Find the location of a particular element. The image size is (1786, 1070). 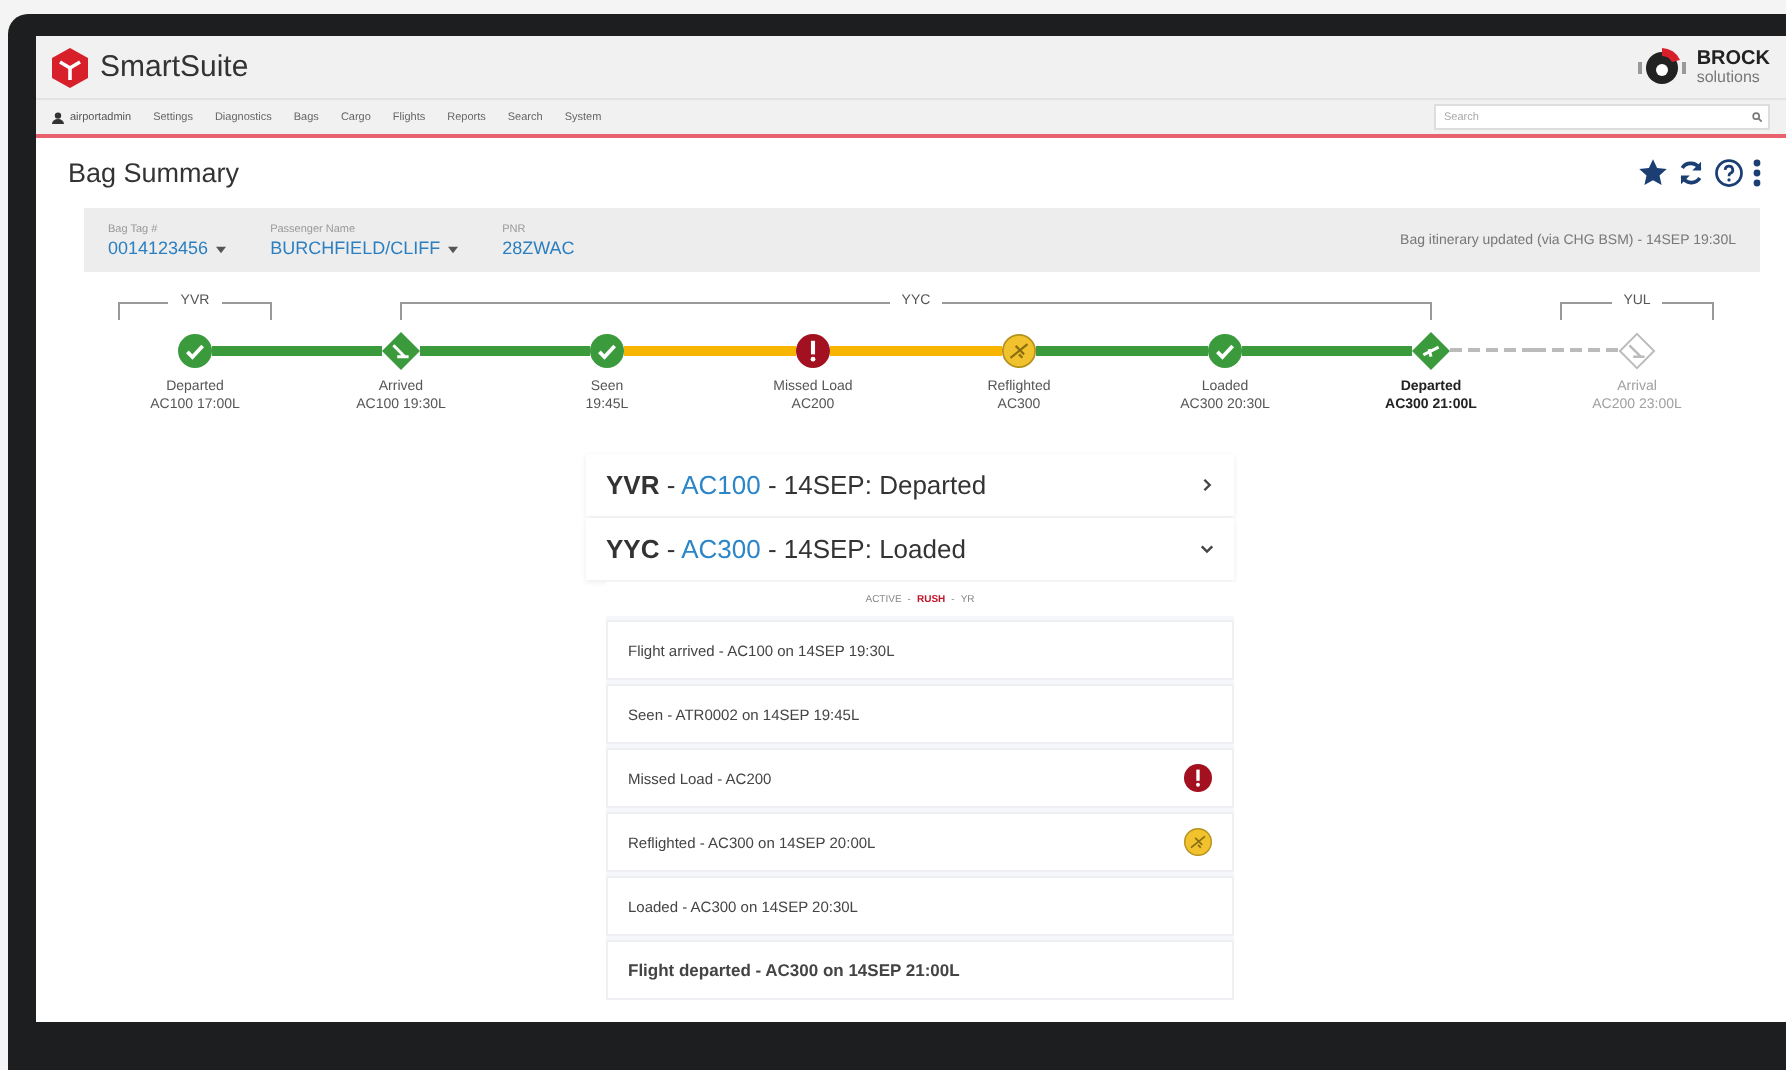

app-name: SmartSuite is located at coordinates (174, 67).